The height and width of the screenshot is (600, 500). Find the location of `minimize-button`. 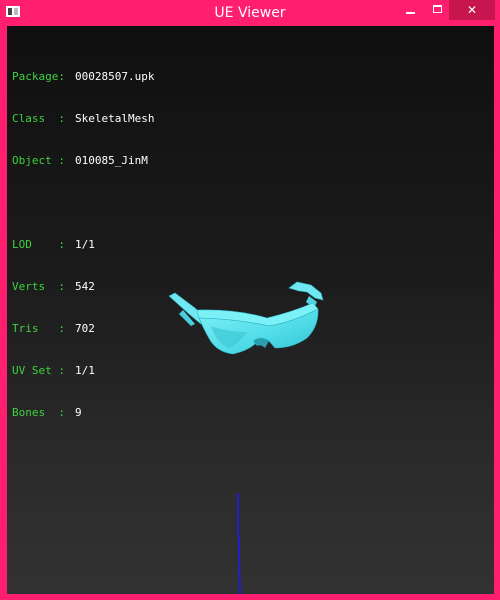

minimize-button is located at coordinates (410, 10).